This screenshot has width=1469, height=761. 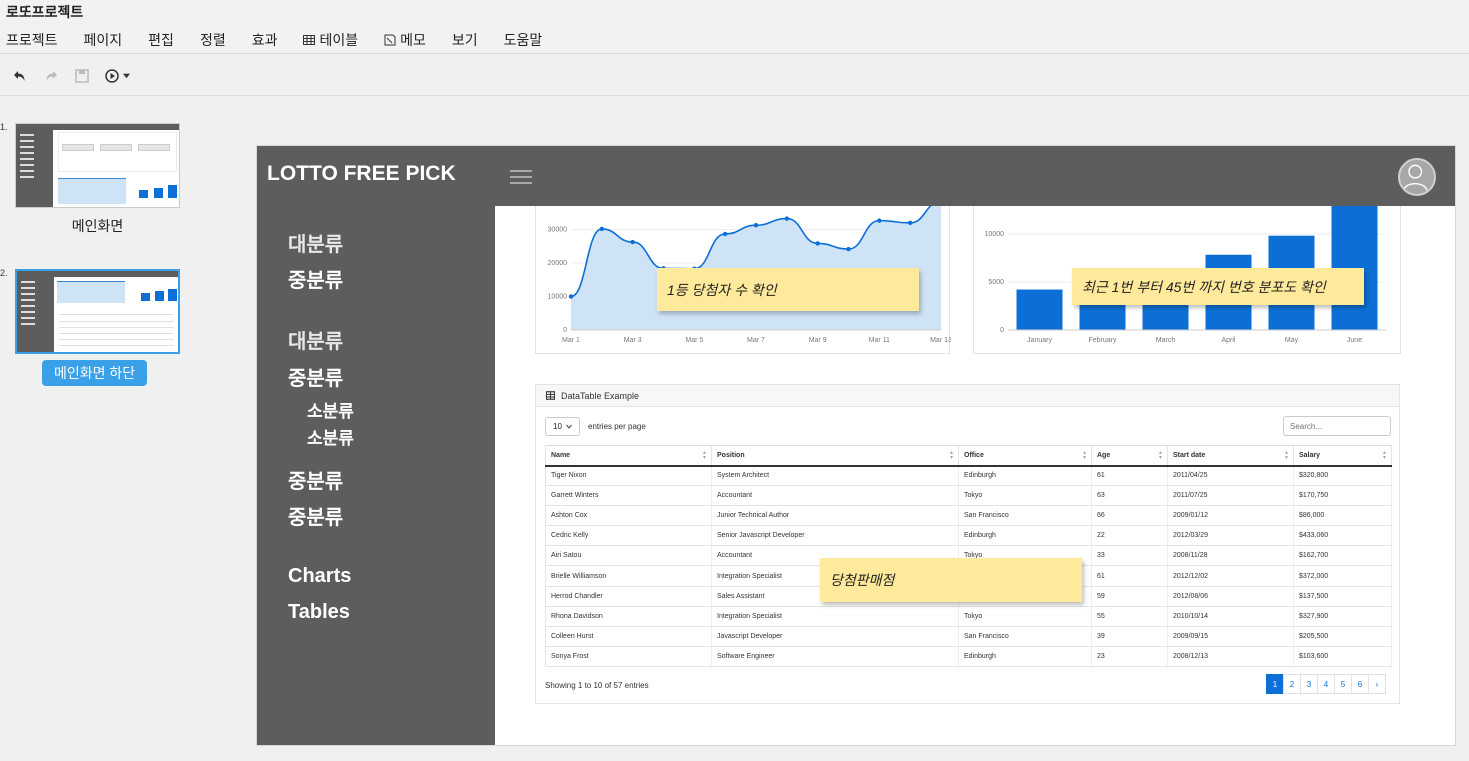 What do you see at coordinates (521, 178) in the screenshot?
I see `hamburger-icon` at bounding box center [521, 178].